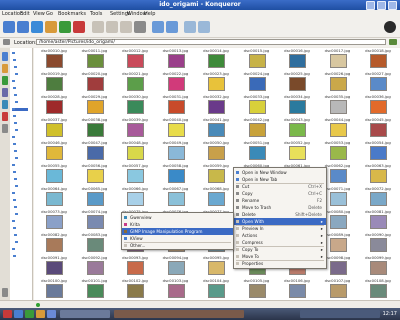 The height and width of the screenshot is (320, 400). I want to click on file-item: dsc00011.jpg, so click(95, 59).